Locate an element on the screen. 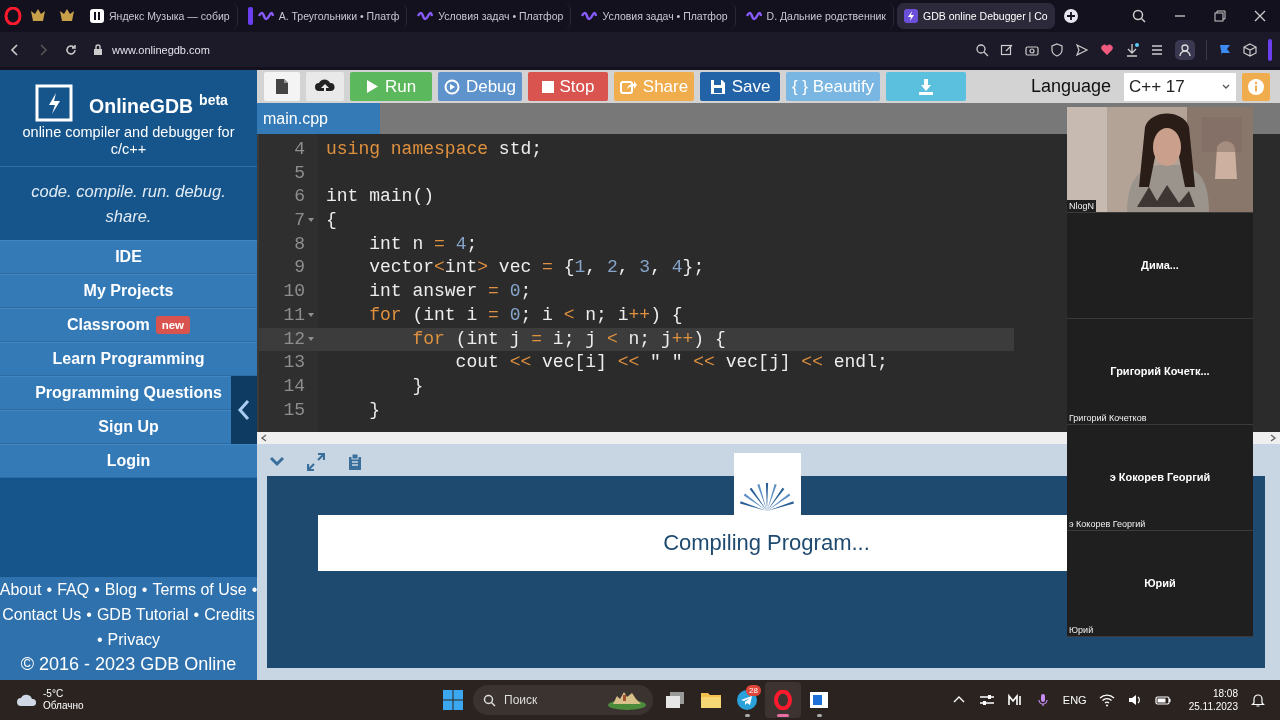 Image resolution: width=1280 pixels, height=720 pixels. shield-icon is located at coordinates (1057, 49).